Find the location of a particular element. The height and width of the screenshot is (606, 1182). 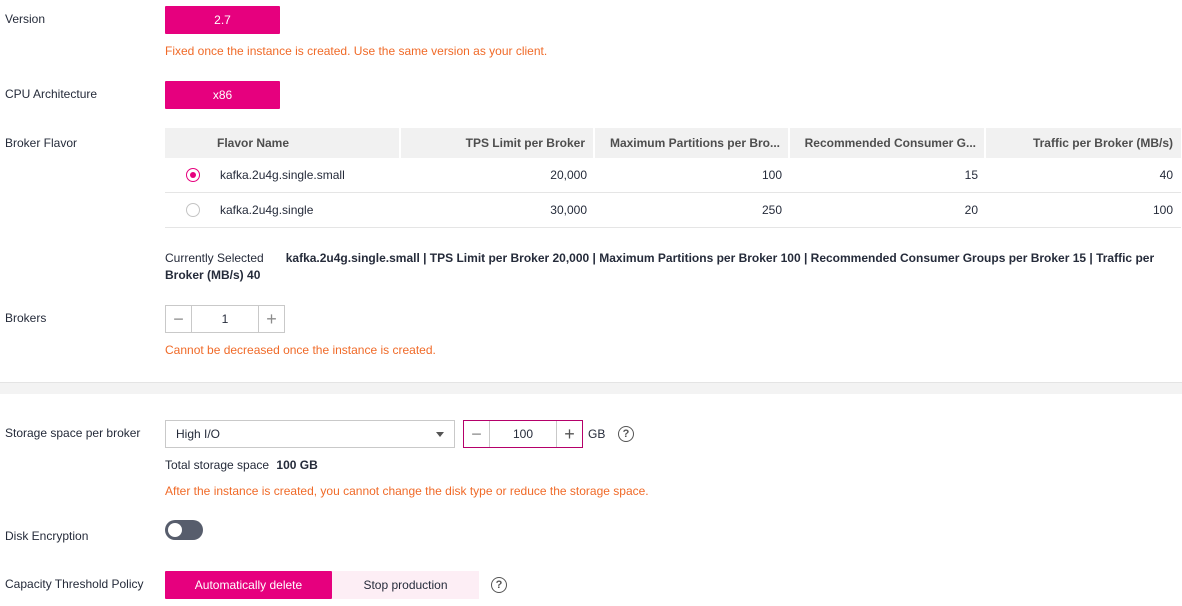

capacity-policy-label: Capacity Threshold Policy is located at coordinates (74, 584).